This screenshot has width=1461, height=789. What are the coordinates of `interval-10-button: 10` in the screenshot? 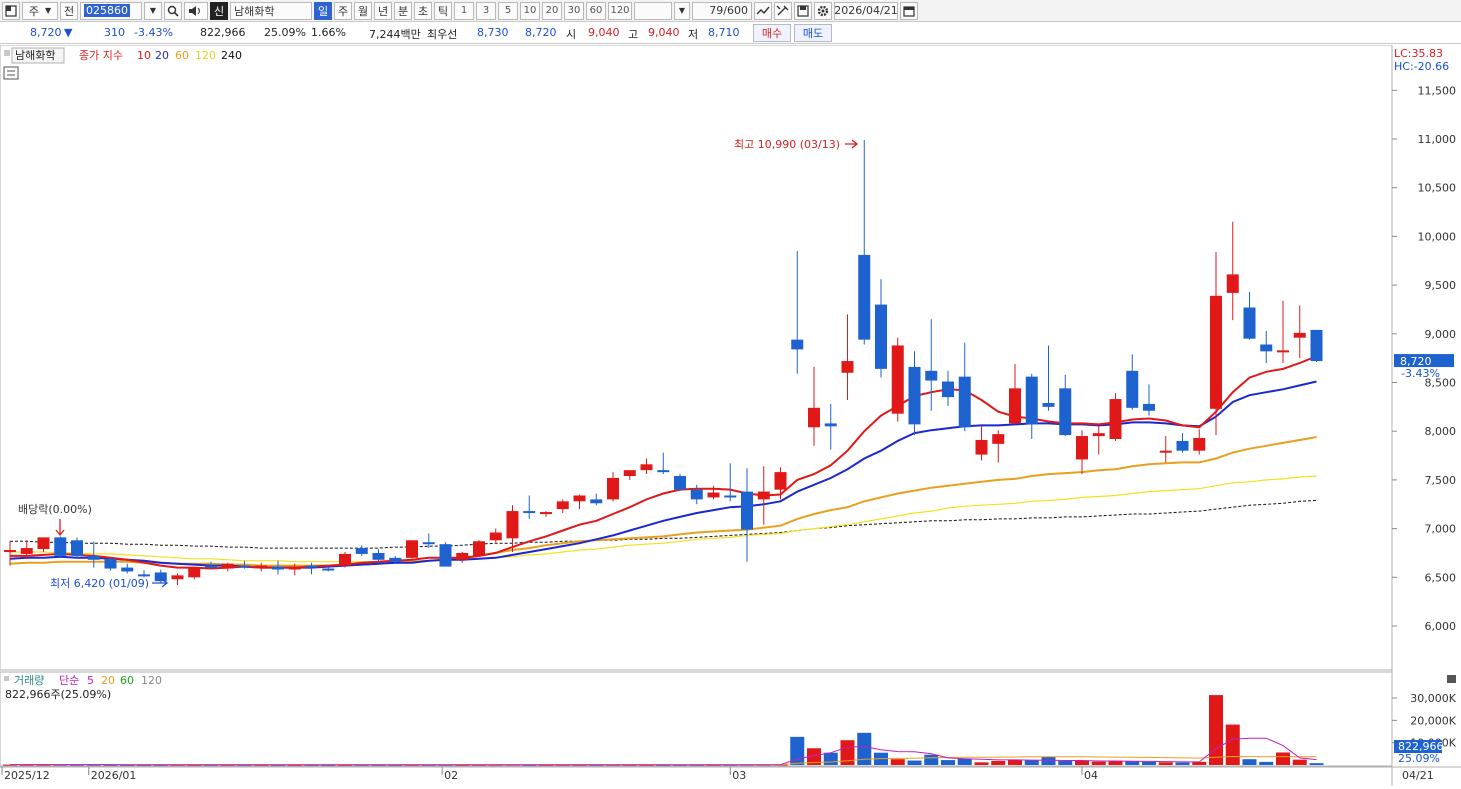 It's located at (530, 10).